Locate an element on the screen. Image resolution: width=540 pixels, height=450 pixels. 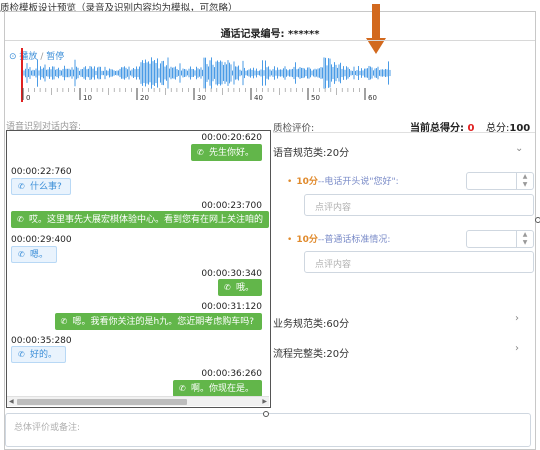
ruler-label: 10 is located at coordinates (87, 98).